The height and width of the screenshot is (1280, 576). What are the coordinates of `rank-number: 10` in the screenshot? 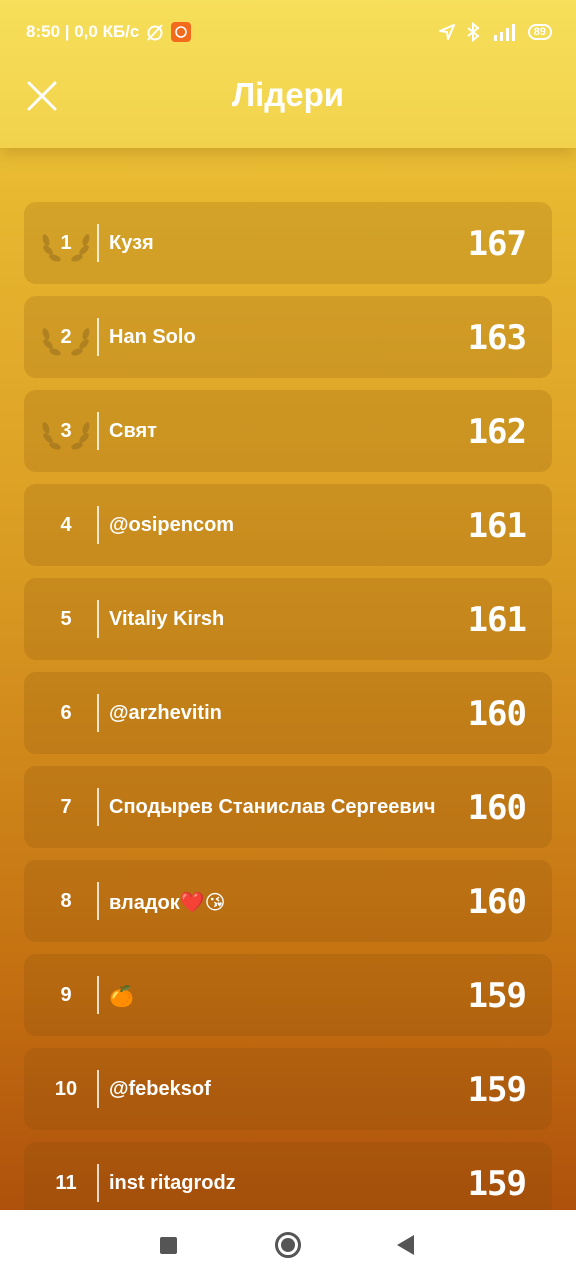 It's located at (66, 1089).